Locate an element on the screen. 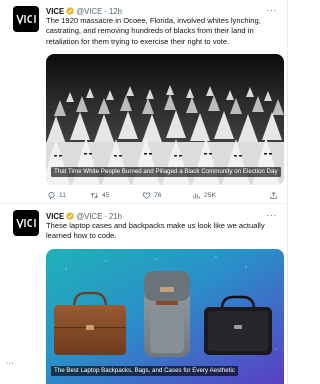 The image size is (320, 384). timestamp: 21h is located at coordinates (115, 216).